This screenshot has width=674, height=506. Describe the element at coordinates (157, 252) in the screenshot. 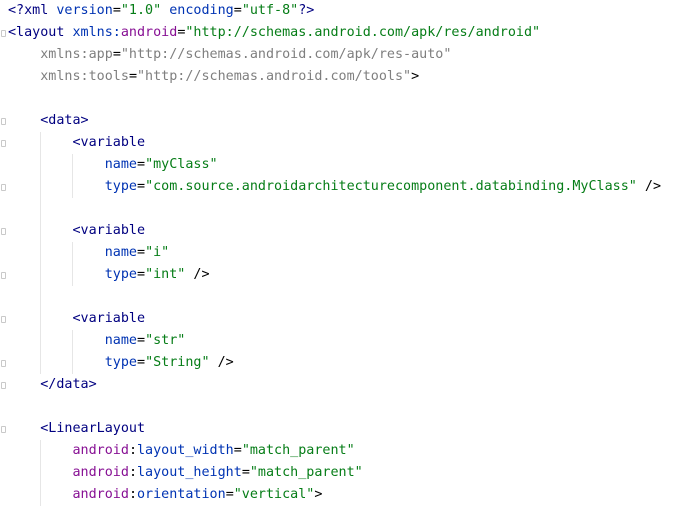

I see `code-token: "i"` at that location.